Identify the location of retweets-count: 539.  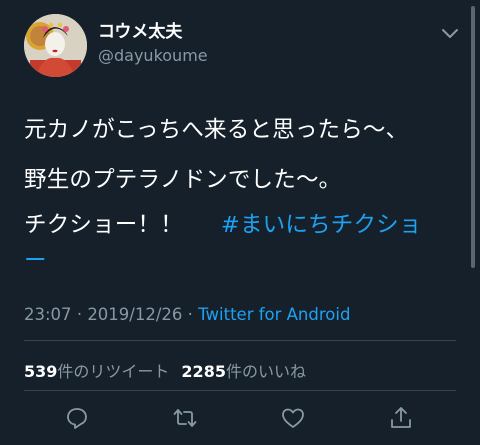
(41, 371).